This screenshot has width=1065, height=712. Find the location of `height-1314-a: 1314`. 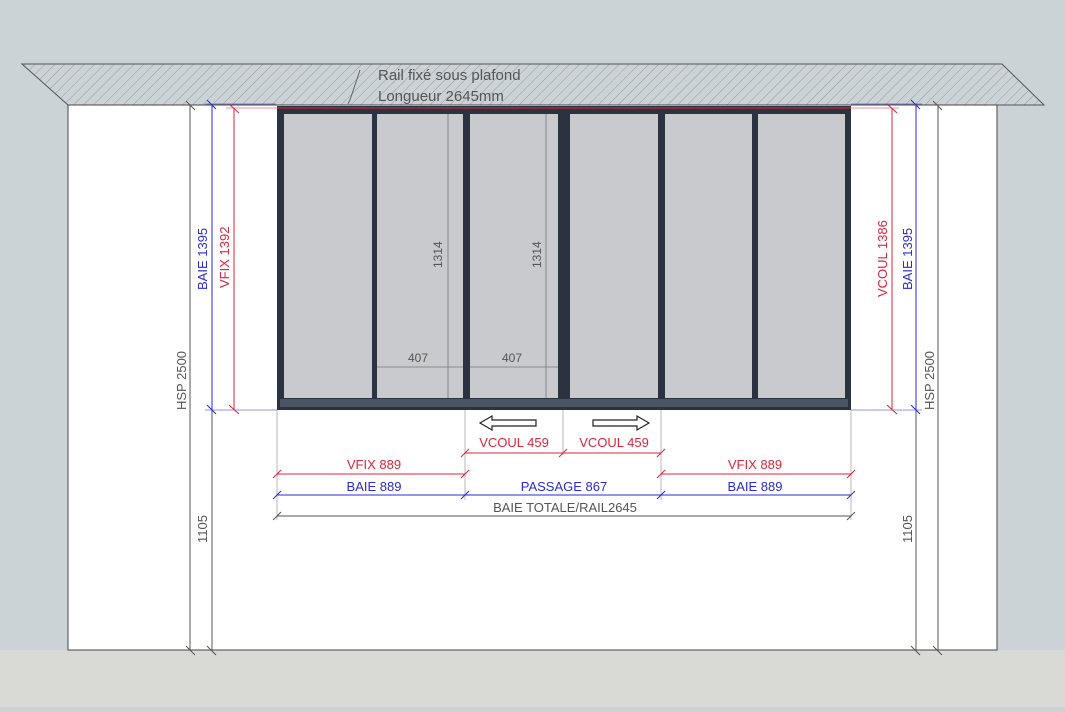

height-1314-a: 1314 is located at coordinates (438, 254).